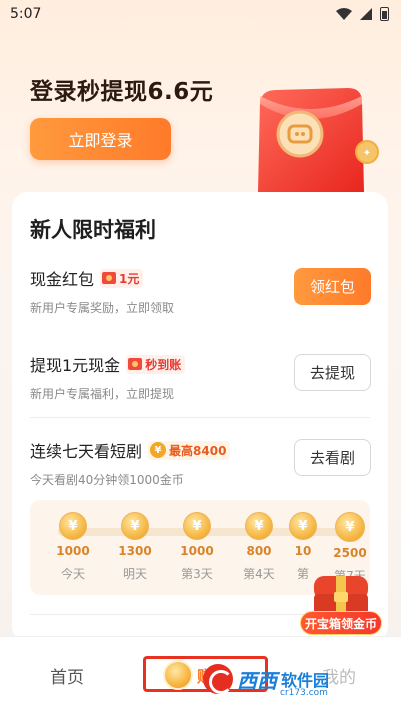 This screenshot has height=713, width=401. I want to click on status-time: 5:07, so click(26, 14).